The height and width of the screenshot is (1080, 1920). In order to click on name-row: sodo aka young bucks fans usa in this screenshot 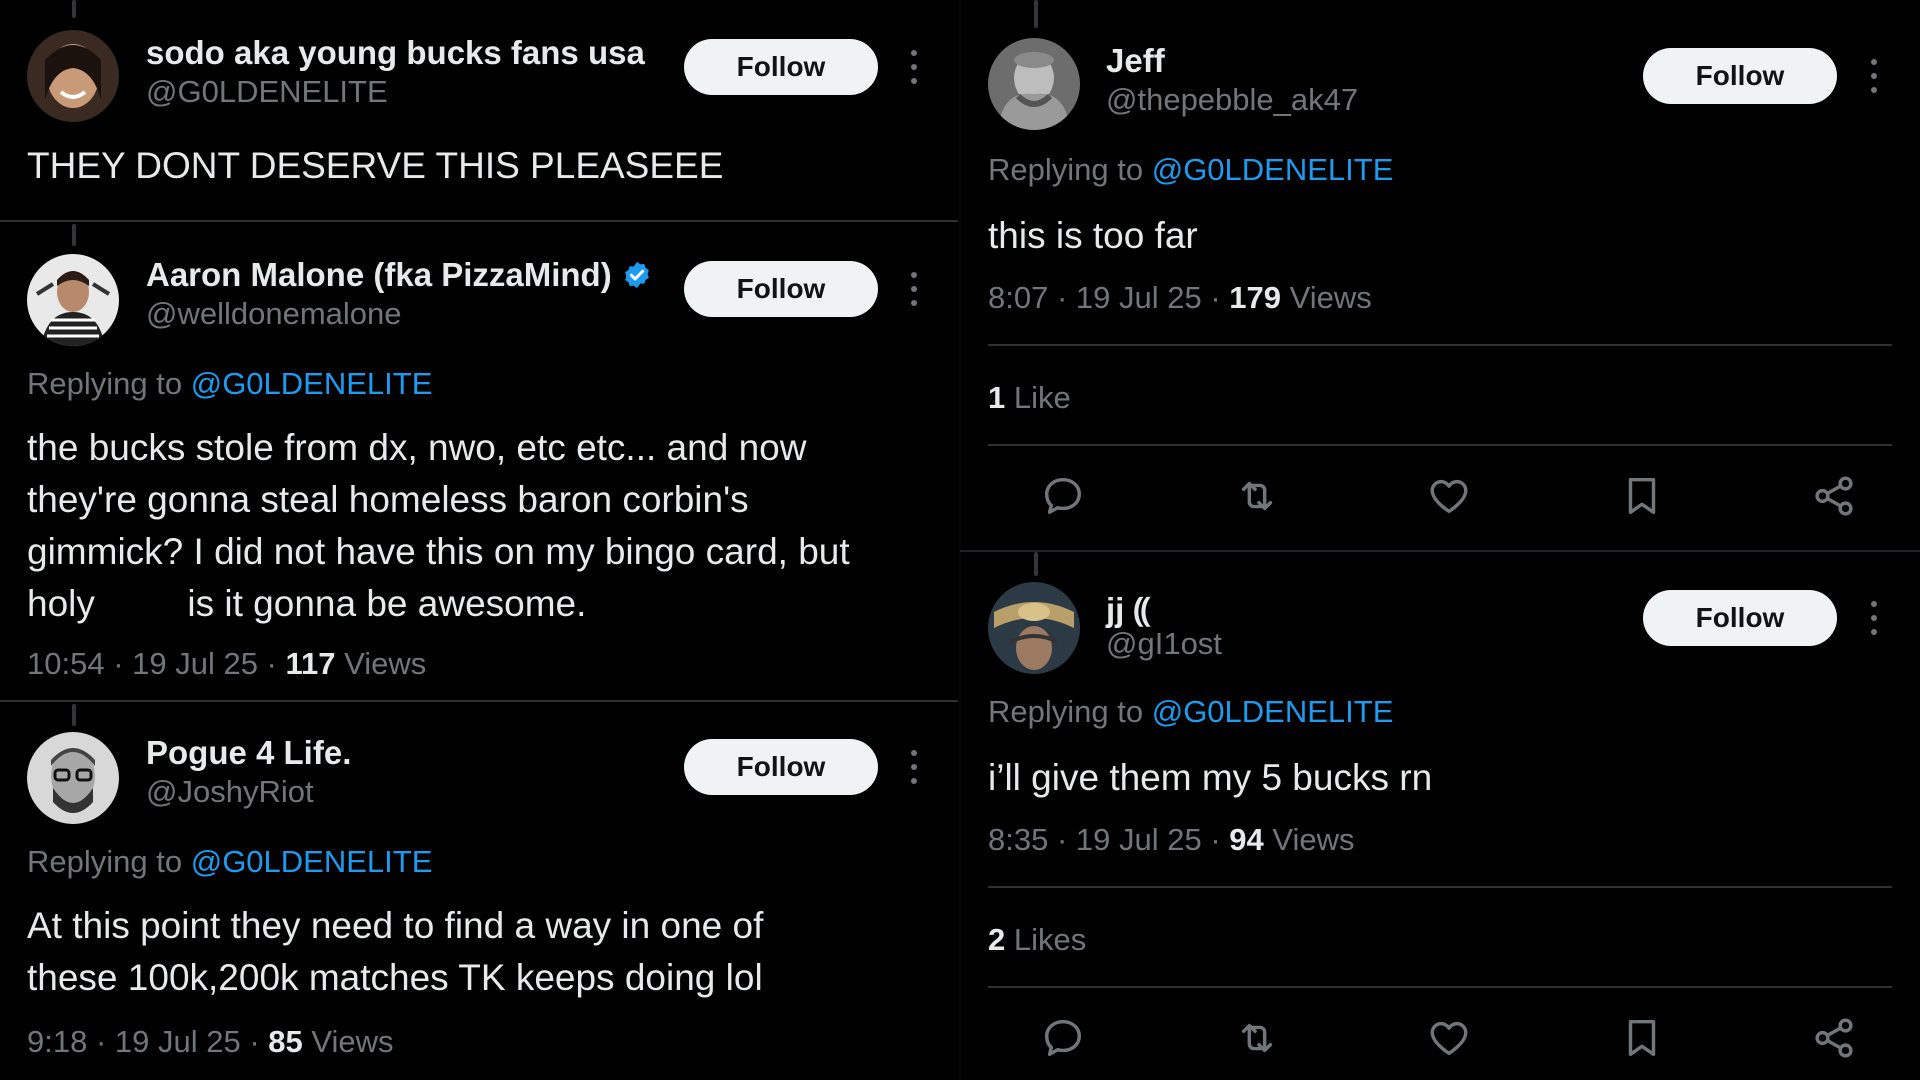, I will do `click(395, 53)`.